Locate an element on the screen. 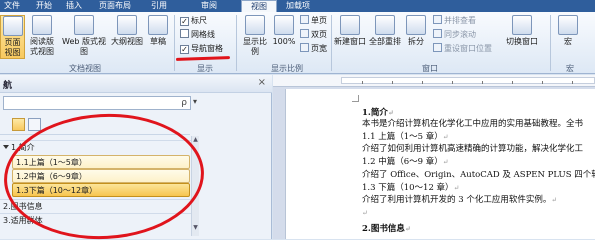  tab-home: 开始 is located at coordinates (48, 6).